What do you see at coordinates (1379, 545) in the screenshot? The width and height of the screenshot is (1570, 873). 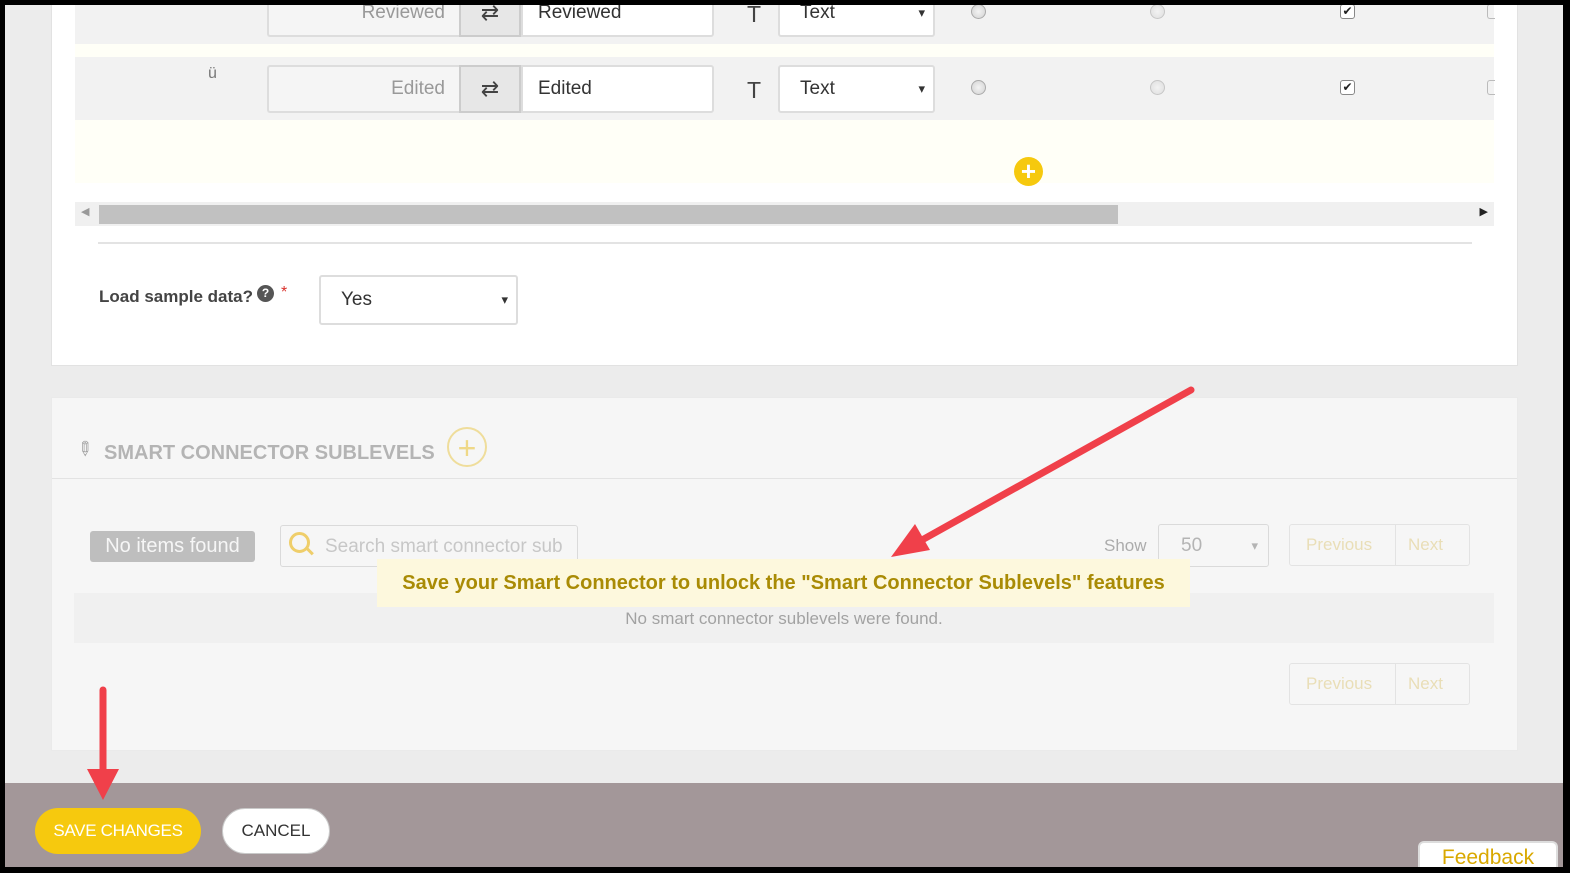 I see `pagination-top: Previous Next` at bounding box center [1379, 545].